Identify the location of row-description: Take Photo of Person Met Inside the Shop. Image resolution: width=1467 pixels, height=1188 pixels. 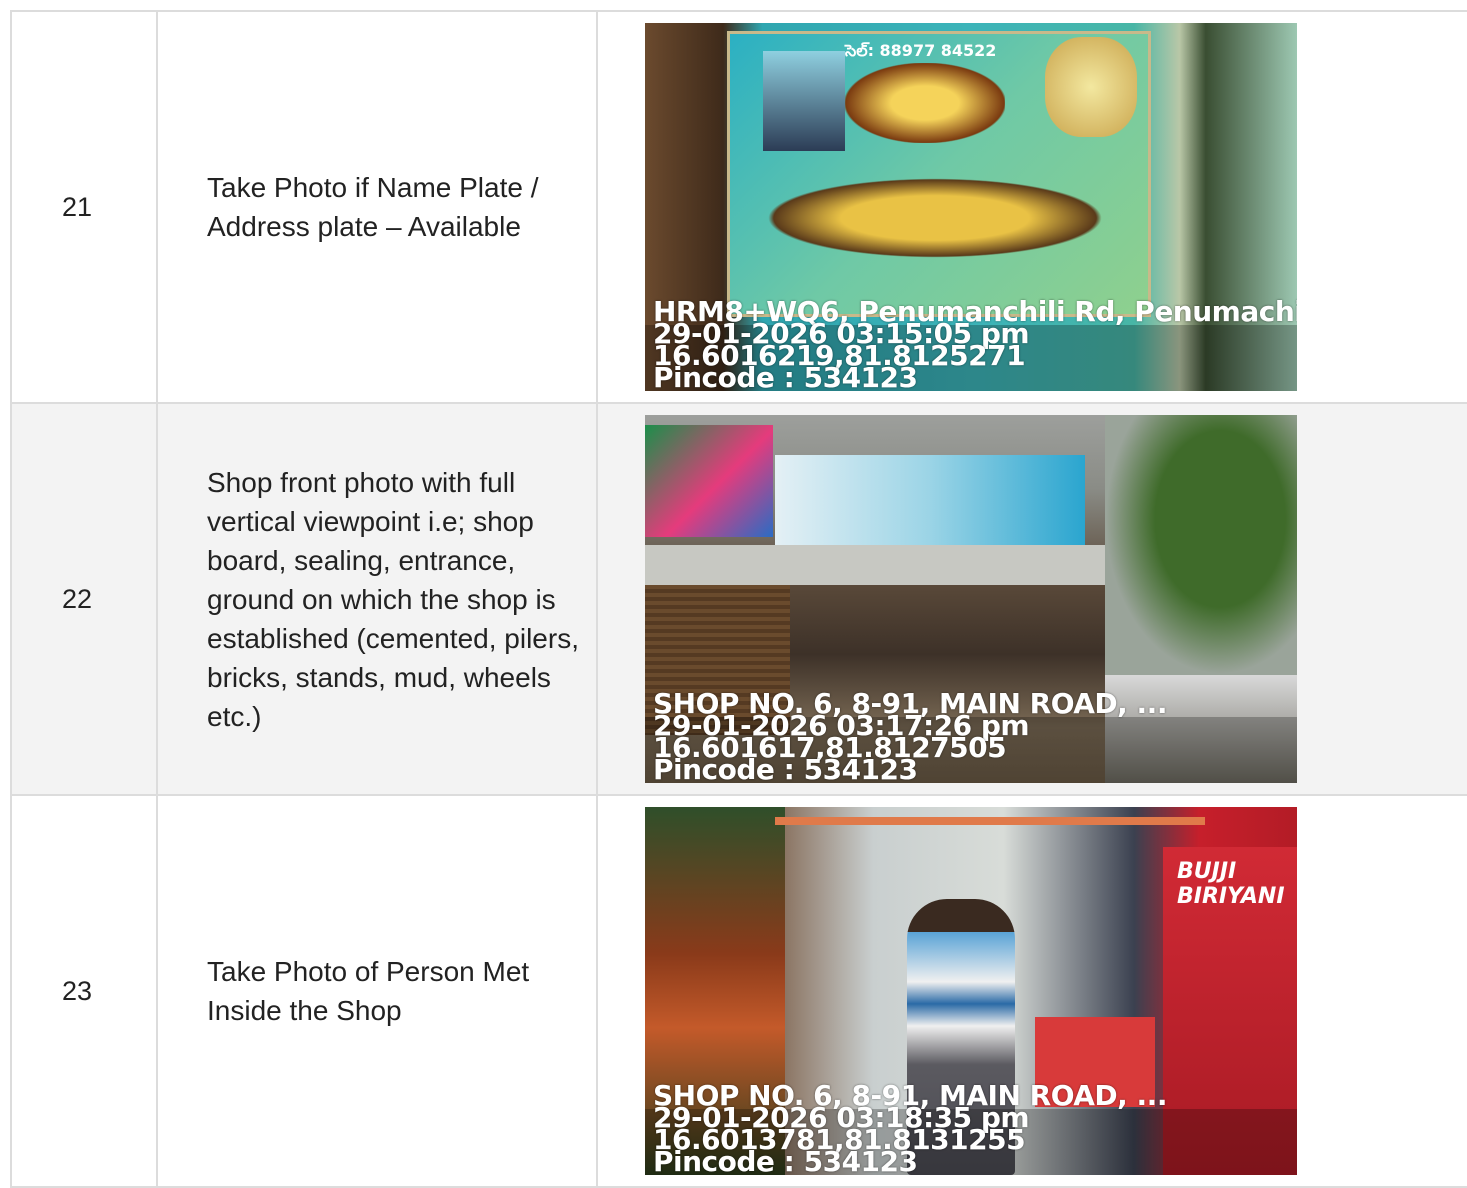
(378, 991).